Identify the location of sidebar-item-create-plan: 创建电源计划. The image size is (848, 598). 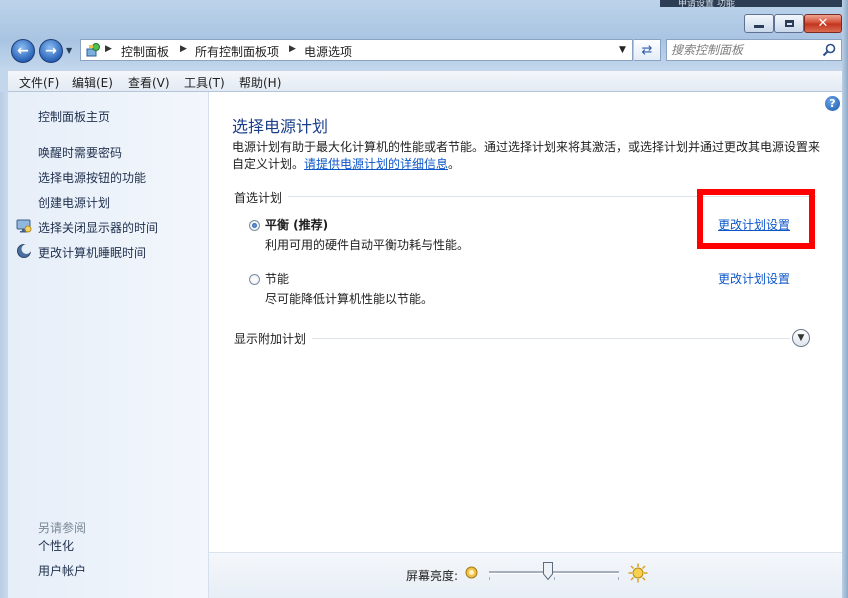
(74, 202).